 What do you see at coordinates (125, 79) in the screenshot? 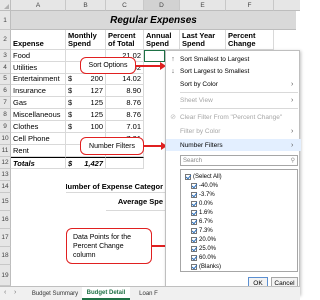
I see `percent-cell: 14.02` at bounding box center [125, 79].